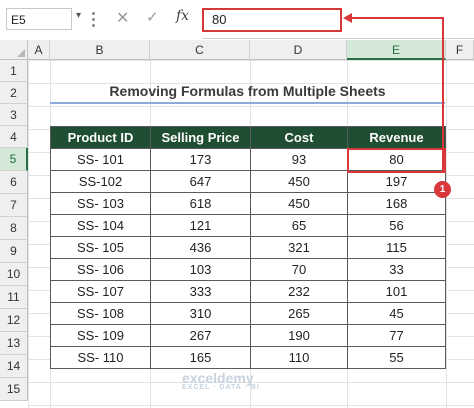 The image size is (474, 408). What do you see at coordinates (78, 15) in the screenshot?
I see `chevron-down-icon: ▾` at bounding box center [78, 15].